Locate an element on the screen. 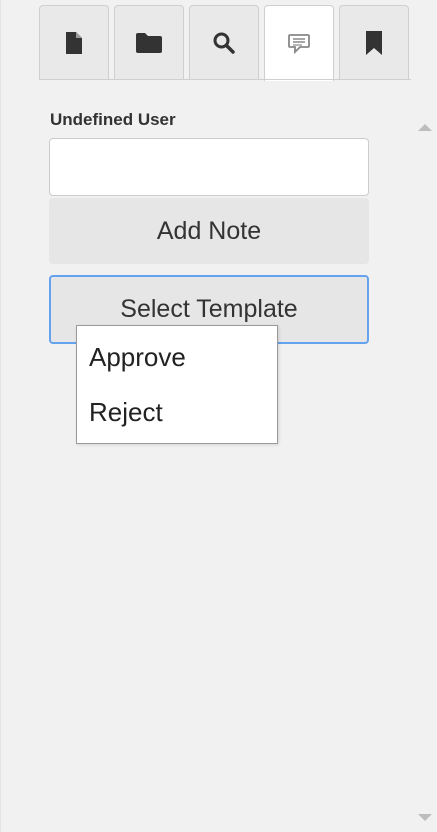  scroll-up-arrow-icon is located at coordinates (425, 127).